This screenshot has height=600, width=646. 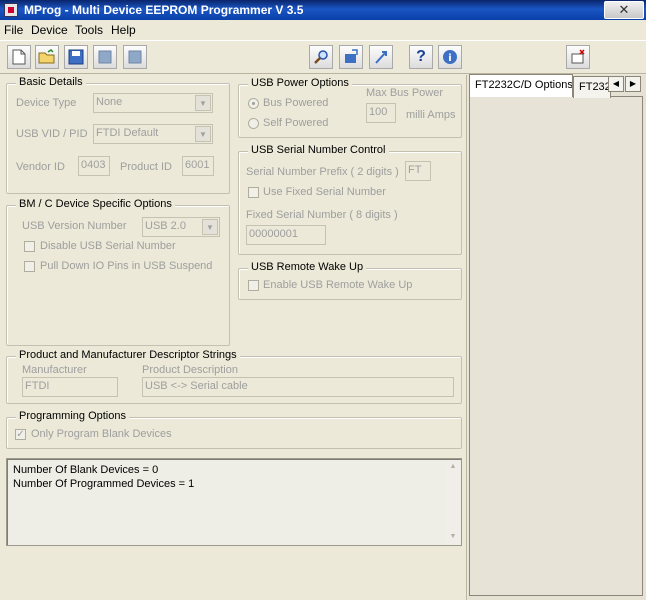 I want to click on pull-down-label: Pull Down IO Pins in USB Suspend, so click(x=126, y=266).